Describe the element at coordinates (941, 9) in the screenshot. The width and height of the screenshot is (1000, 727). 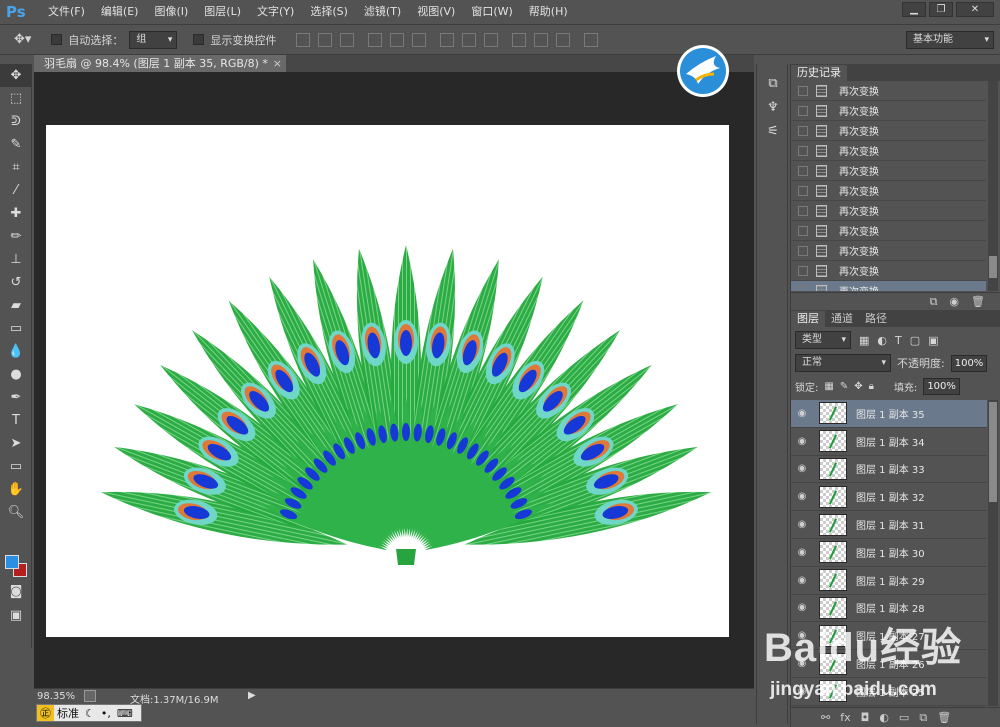
I see `restore-button: ❐` at that location.